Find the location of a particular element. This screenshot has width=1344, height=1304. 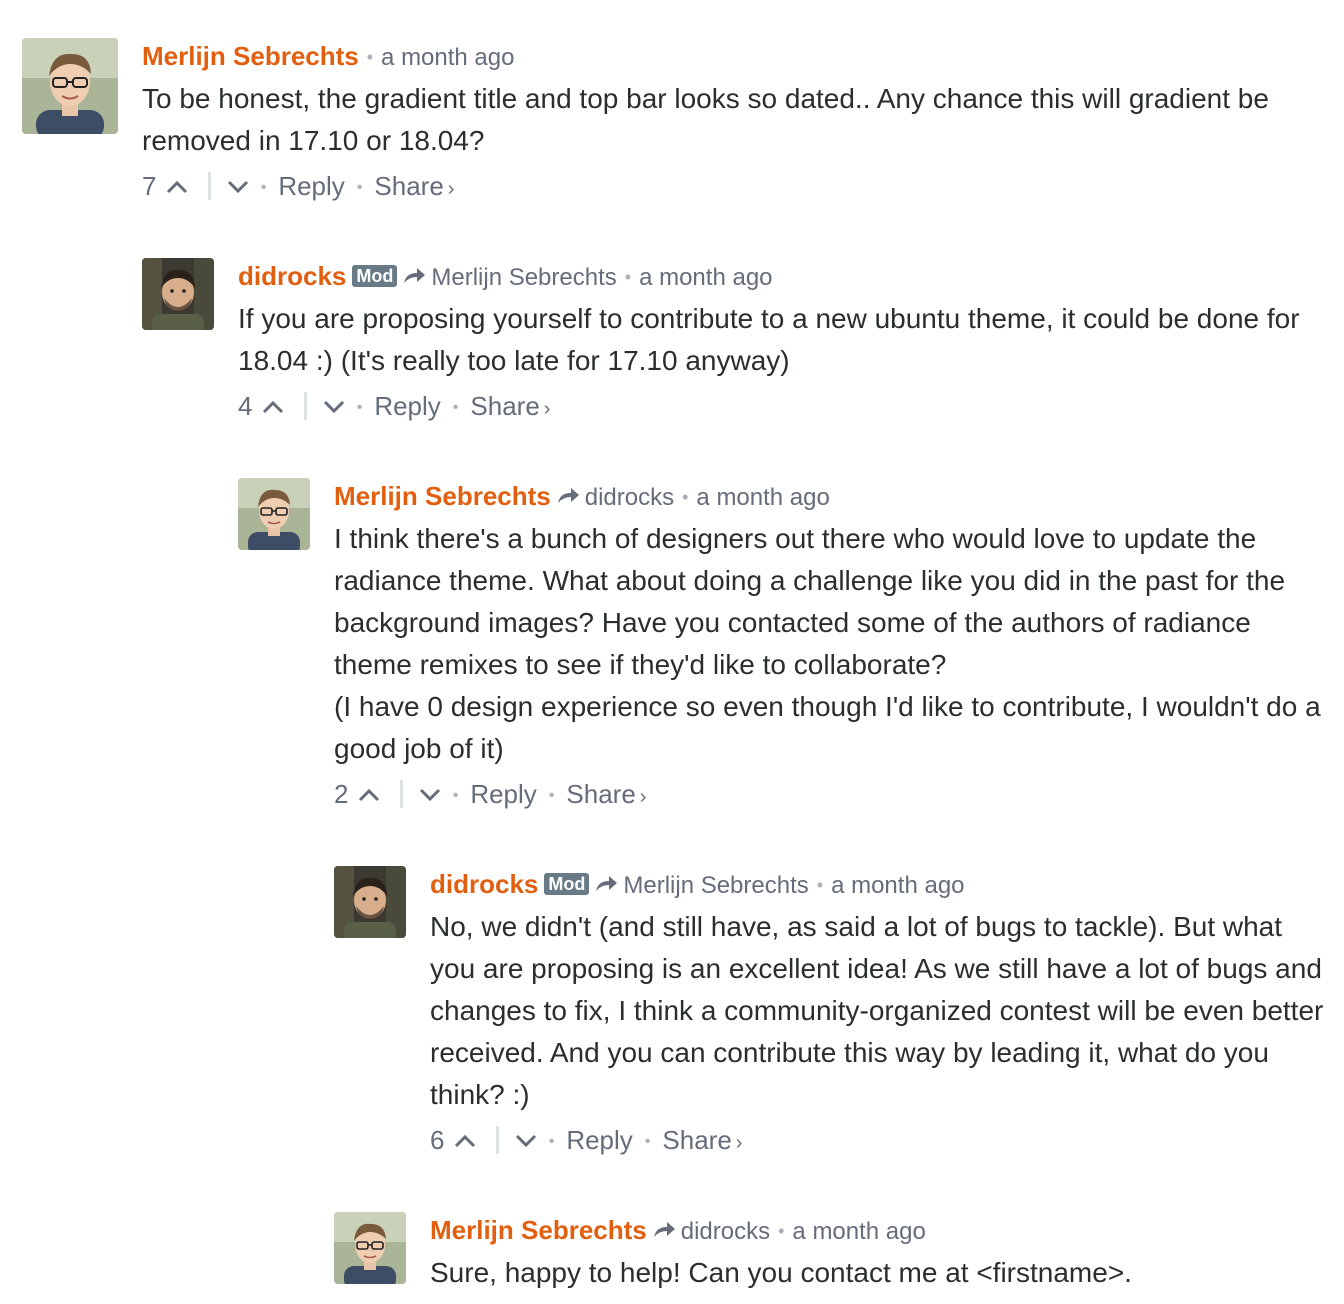

comment-footer: 2 • Reply • Share › is located at coordinates (834, 794).